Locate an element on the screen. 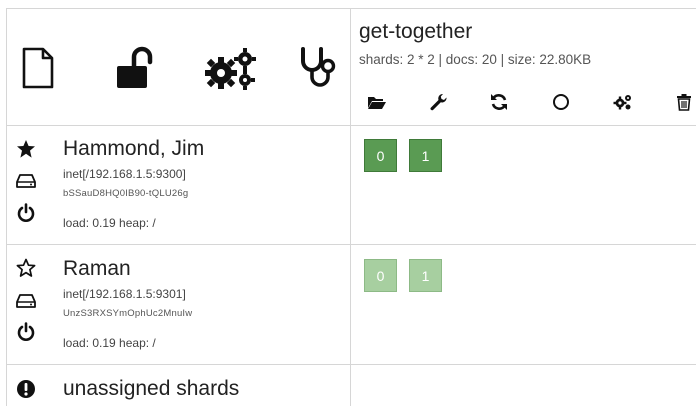 The height and width of the screenshot is (406, 696). node-name: Hammond, Jim is located at coordinates (133, 149).